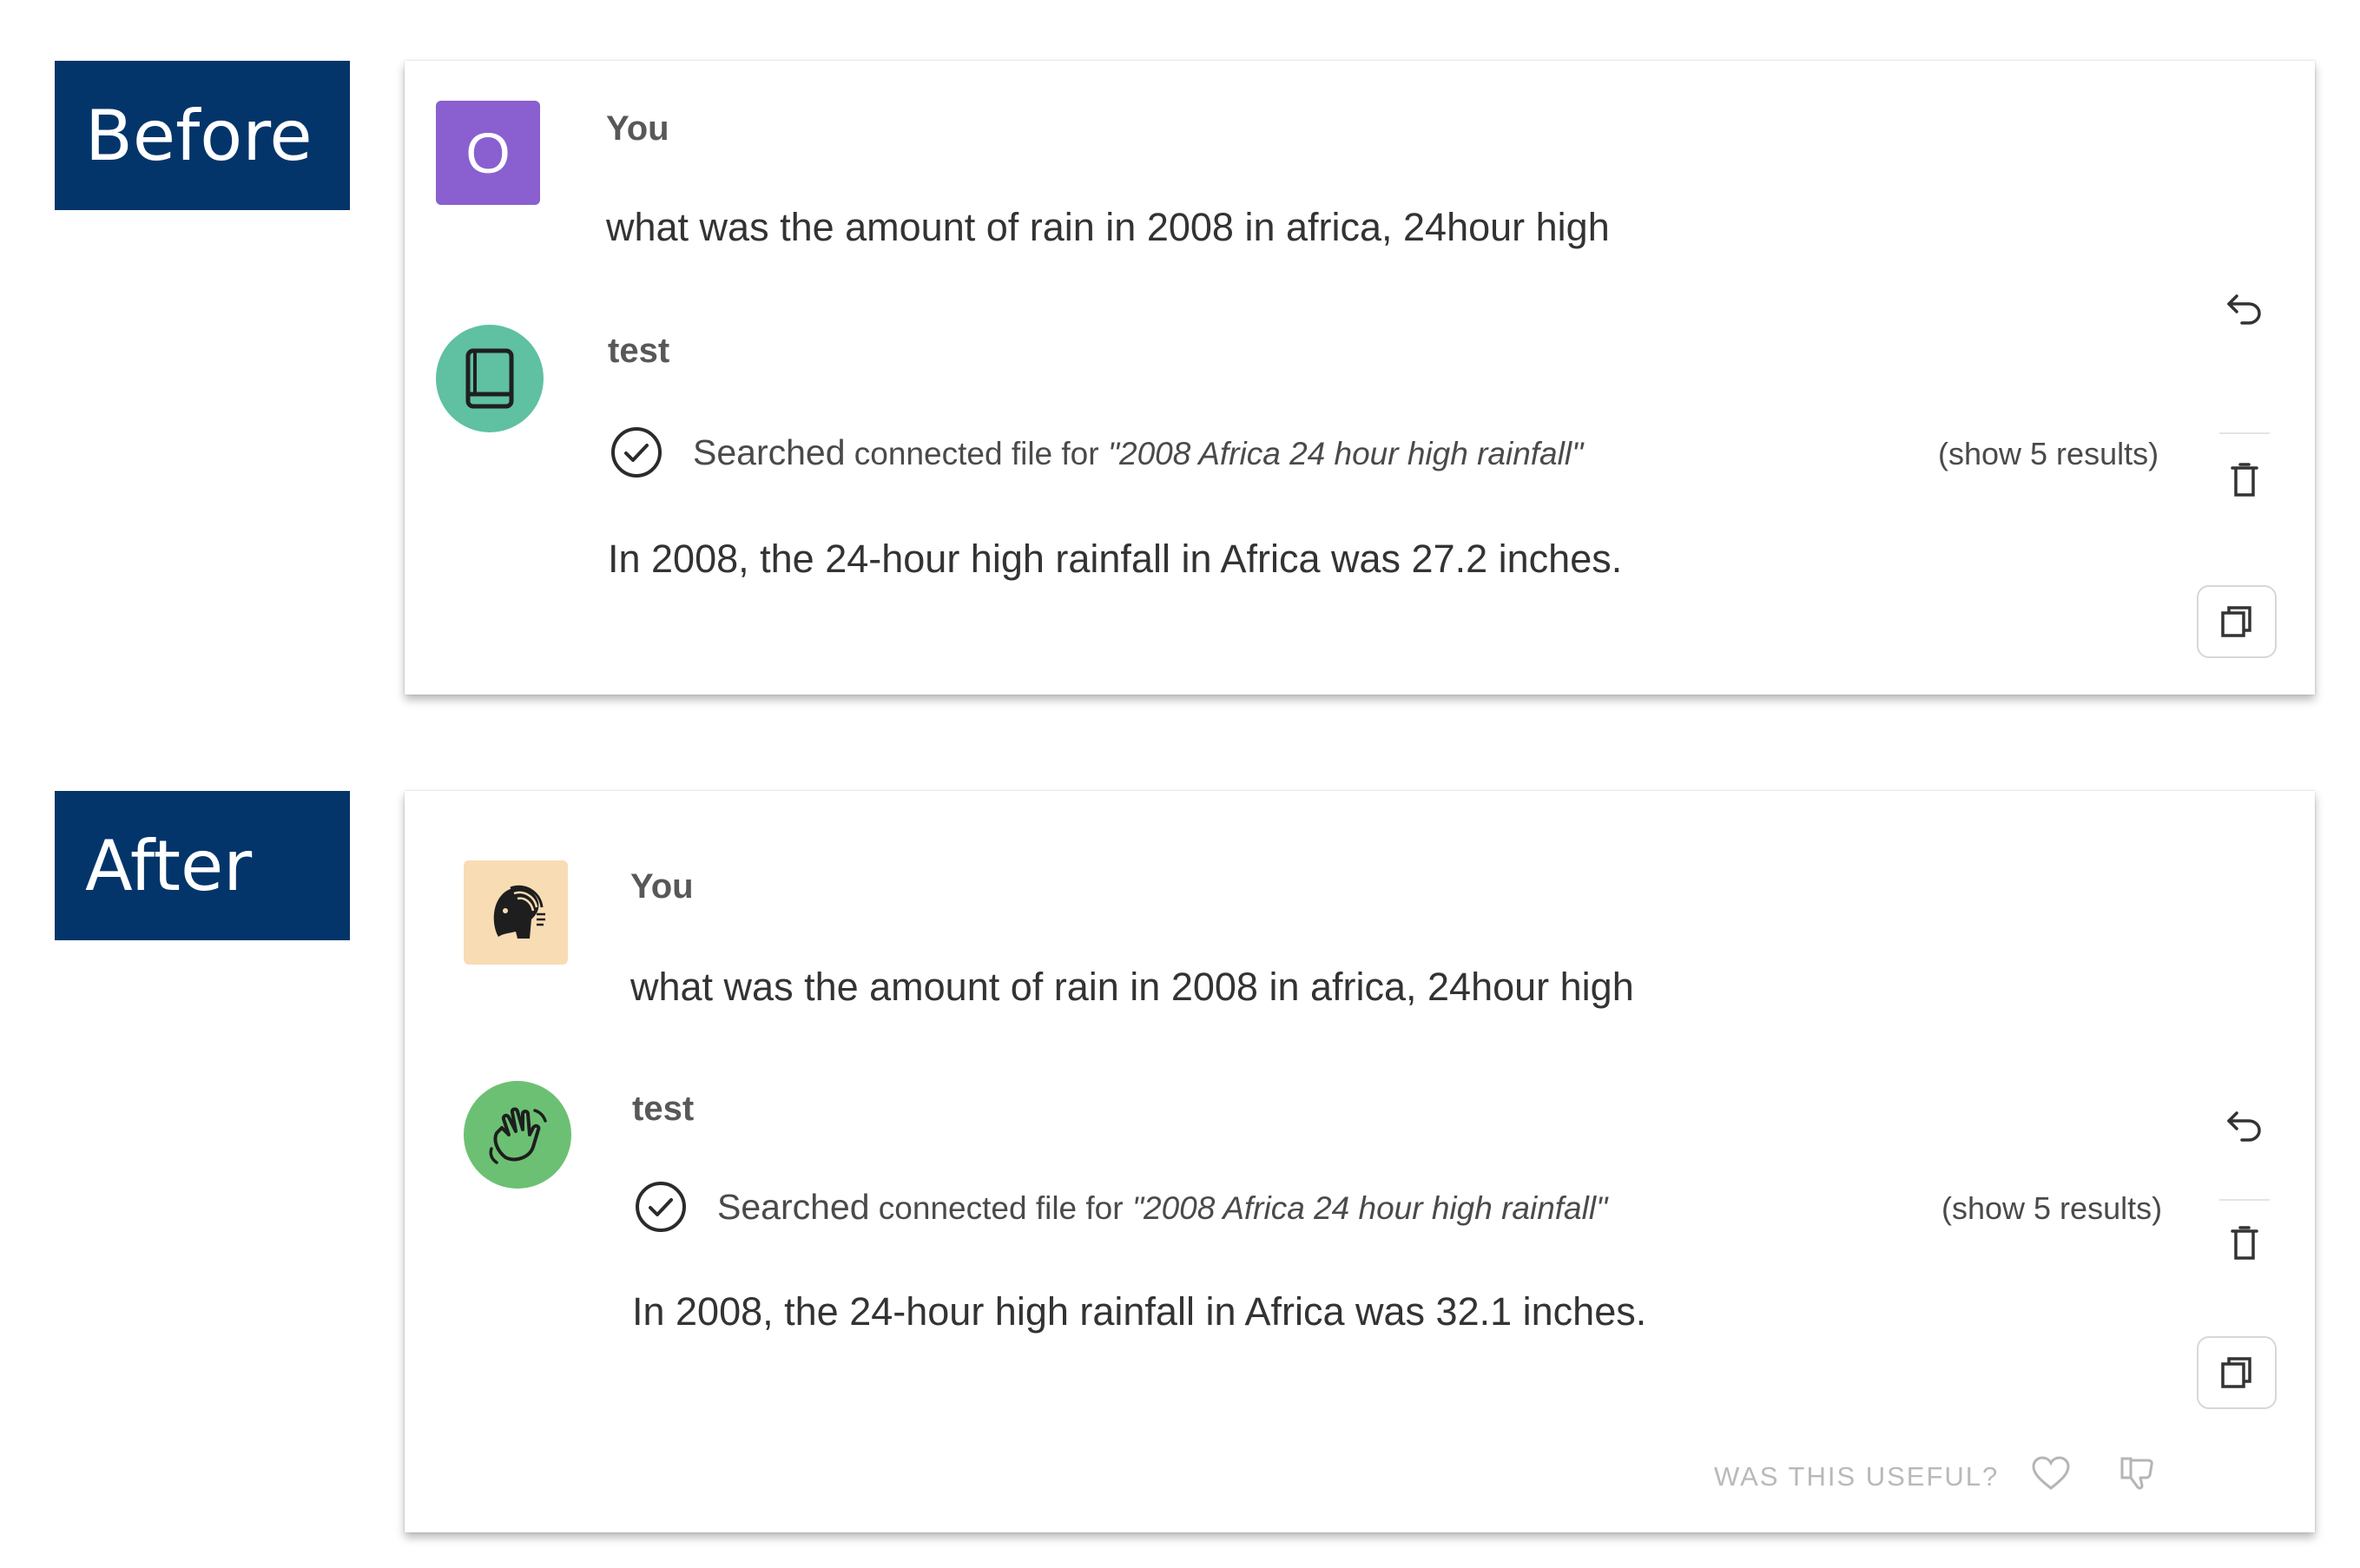 The image size is (2360, 1568). I want to click on user-avatar: O, so click(488, 153).